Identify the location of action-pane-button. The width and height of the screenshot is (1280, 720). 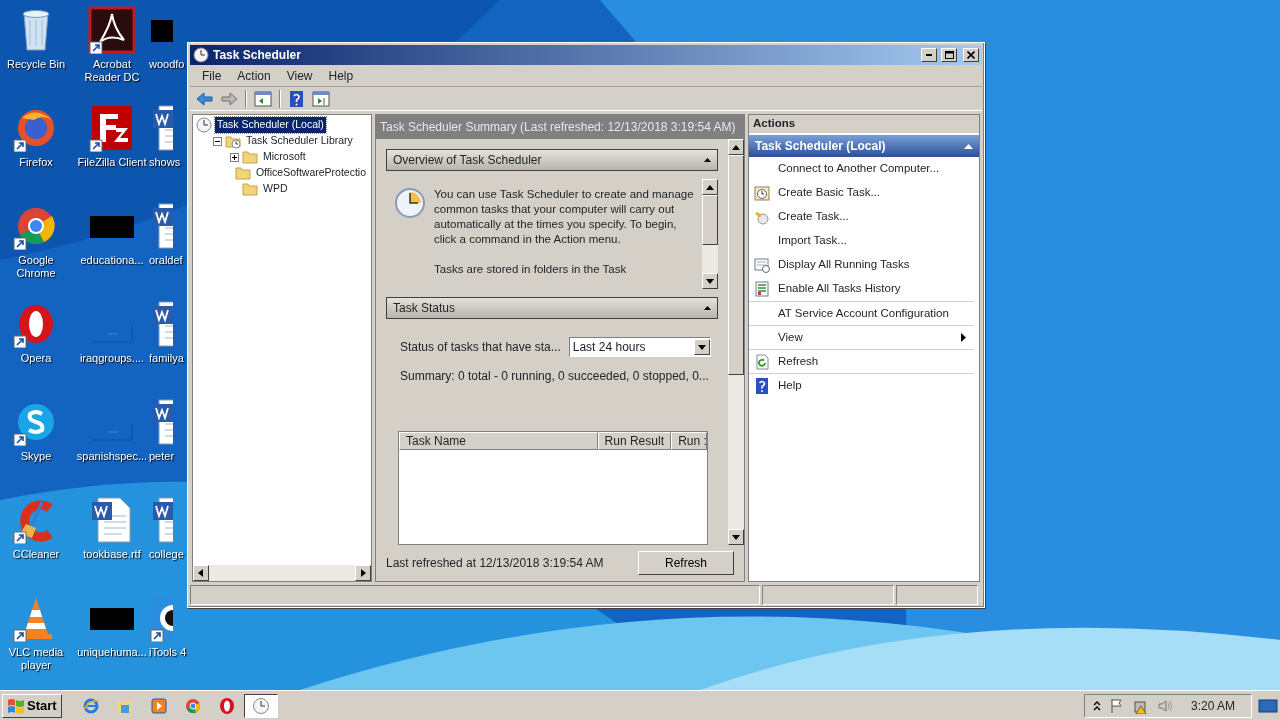
(321, 98).